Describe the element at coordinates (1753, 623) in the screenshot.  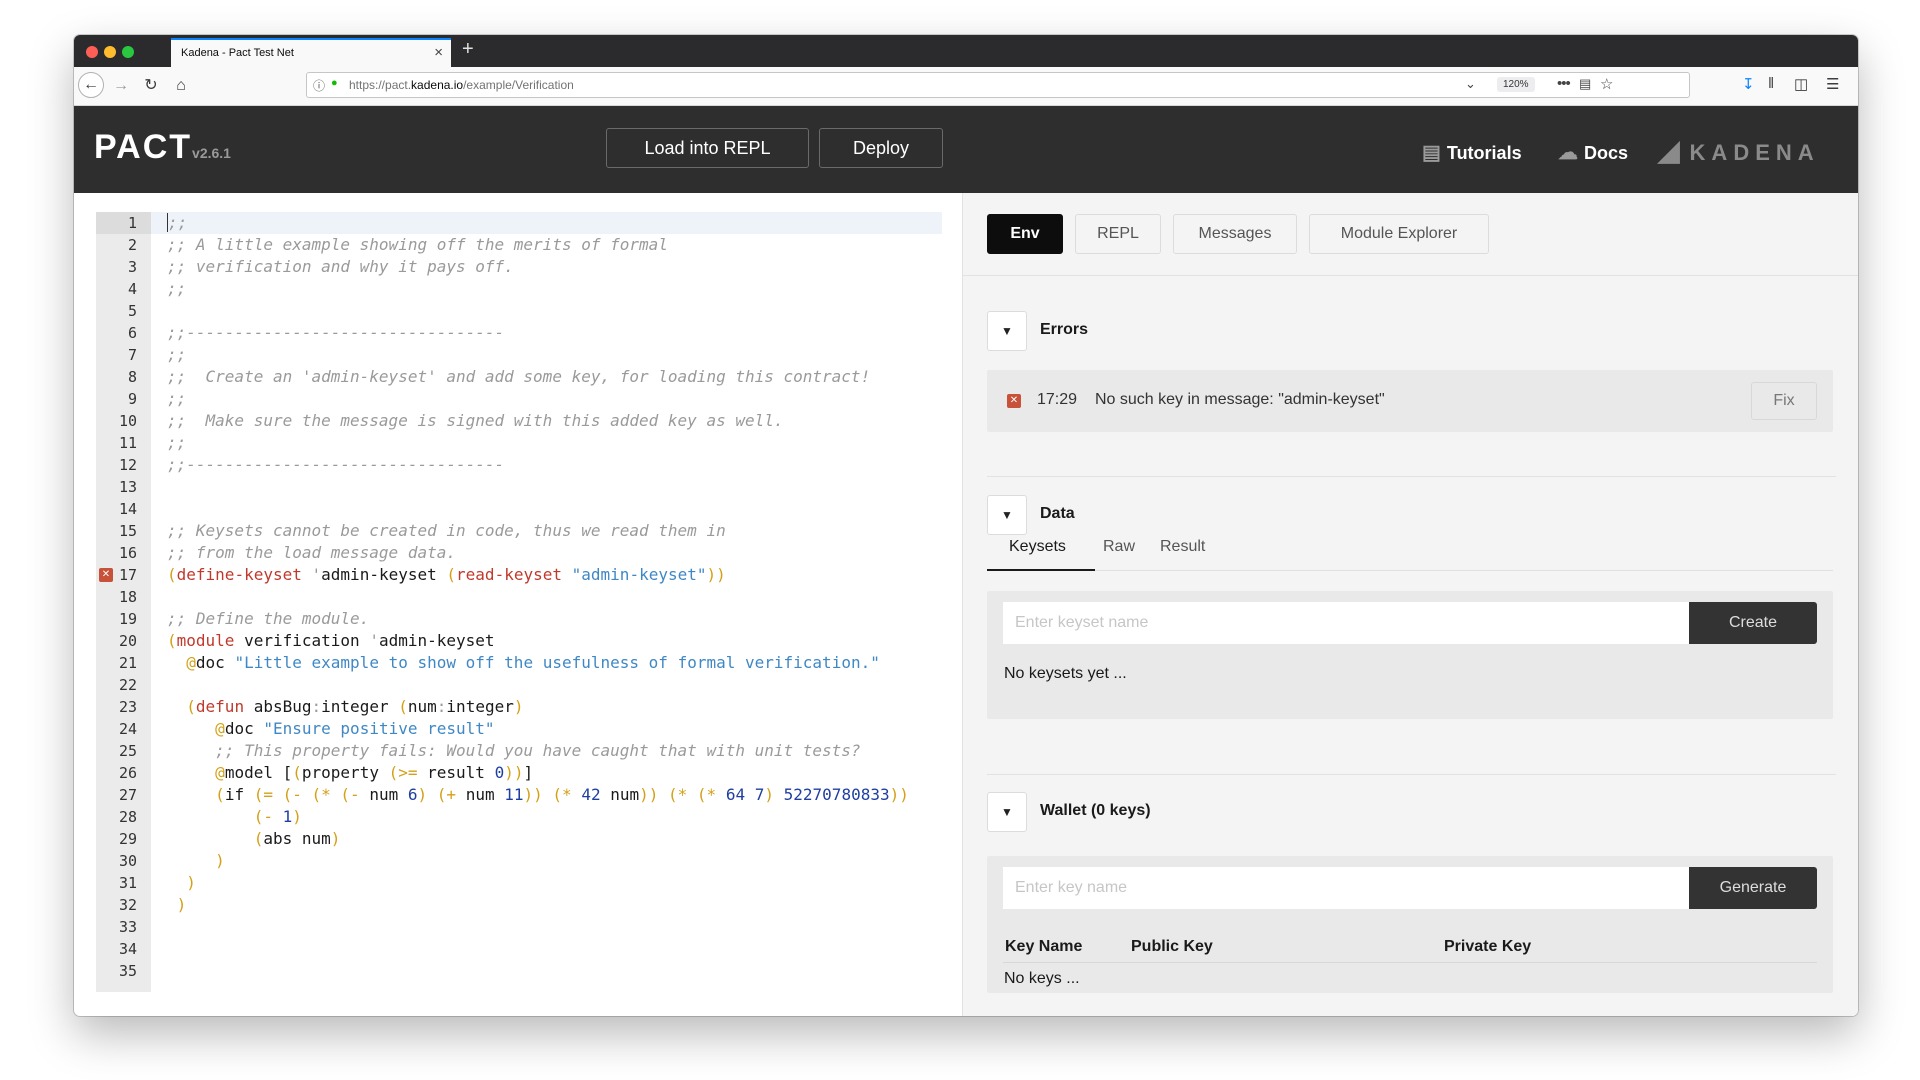
I see `create-button: Create` at that location.